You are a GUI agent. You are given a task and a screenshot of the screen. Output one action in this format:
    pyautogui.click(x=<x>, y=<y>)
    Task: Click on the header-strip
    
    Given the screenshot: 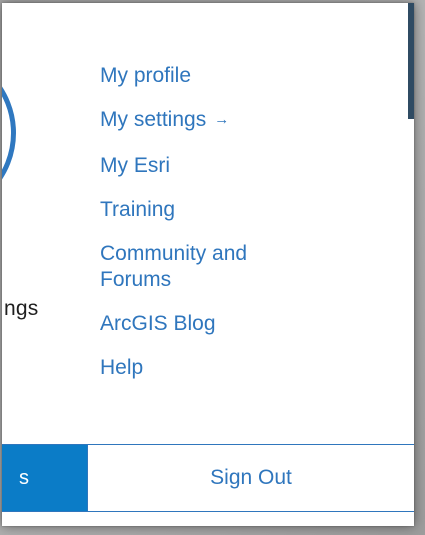 What is the action you would take?
    pyautogui.click(x=411, y=61)
    